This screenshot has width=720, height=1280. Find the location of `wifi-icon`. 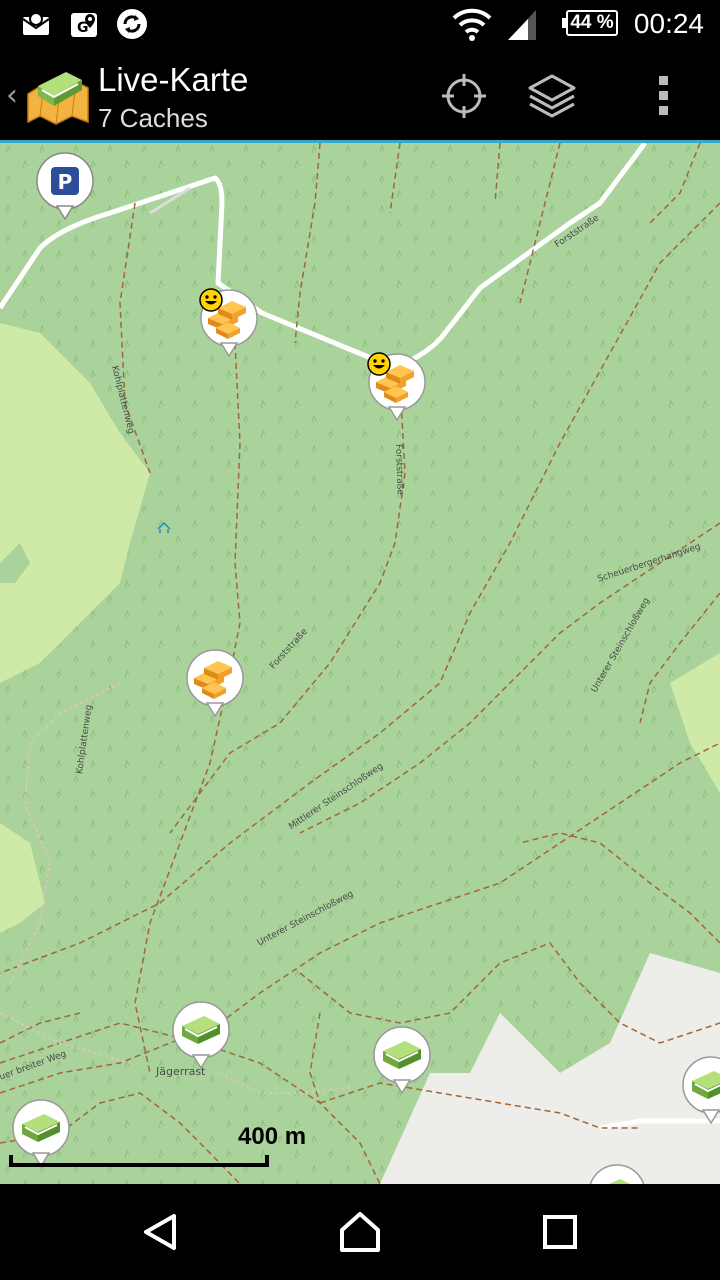

wifi-icon is located at coordinates (472, 24).